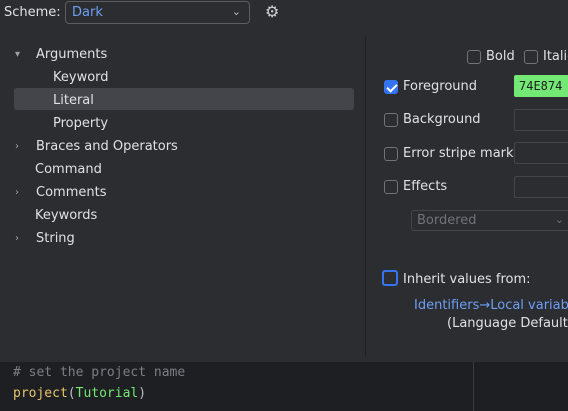  I want to click on error-stripe-color-swatch, so click(541, 153).